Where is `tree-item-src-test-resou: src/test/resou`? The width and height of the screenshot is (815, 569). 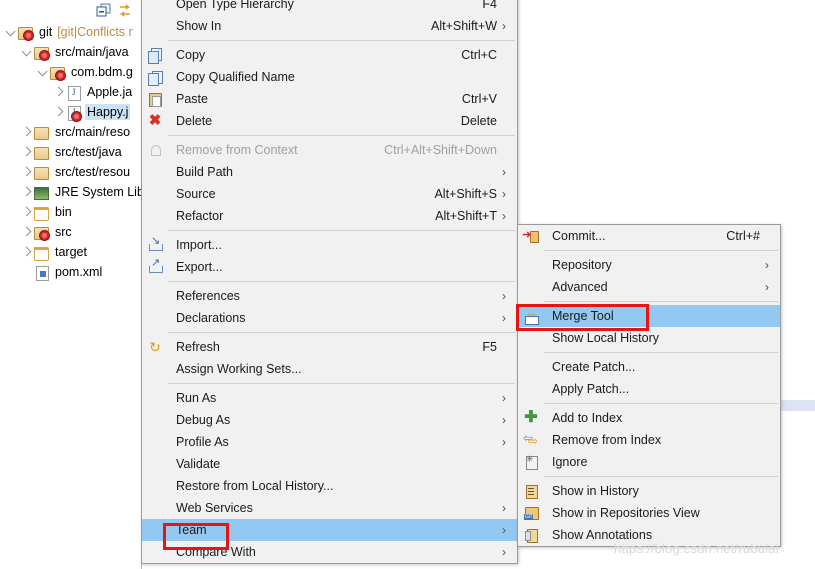
tree-item-src-test-resou: src/test/resou is located at coordinates (70, 172).